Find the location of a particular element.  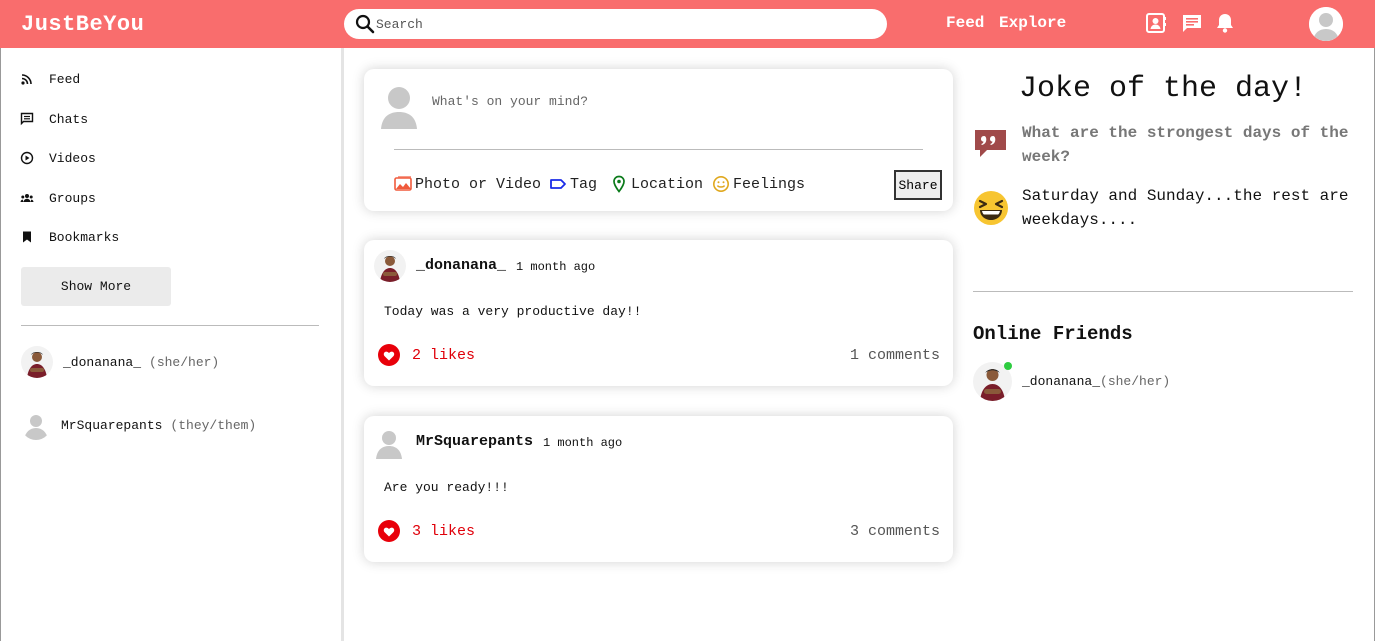

sidebar-item-label: Chats is located at coordinates (69, 119).